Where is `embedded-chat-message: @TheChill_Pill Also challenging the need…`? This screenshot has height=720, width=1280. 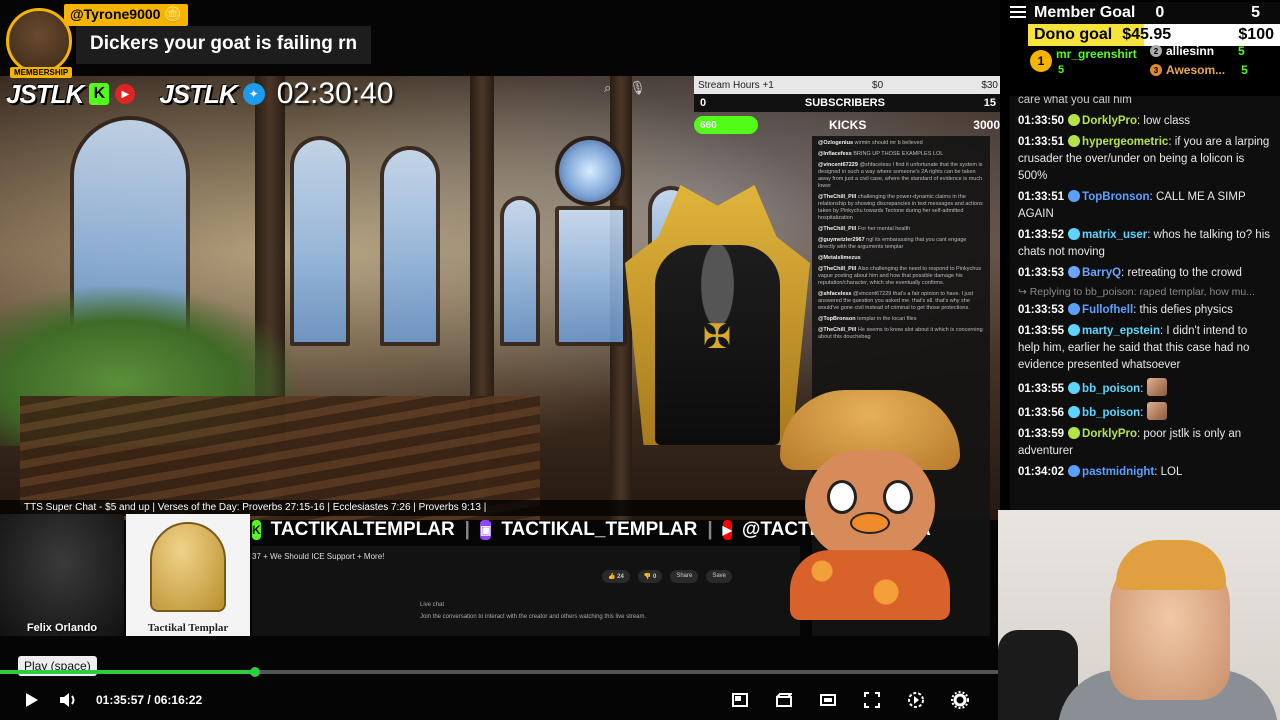 embedded-chat-message: @TheChill_Pill Also challenging the need… is located at coordinates (901, 276).